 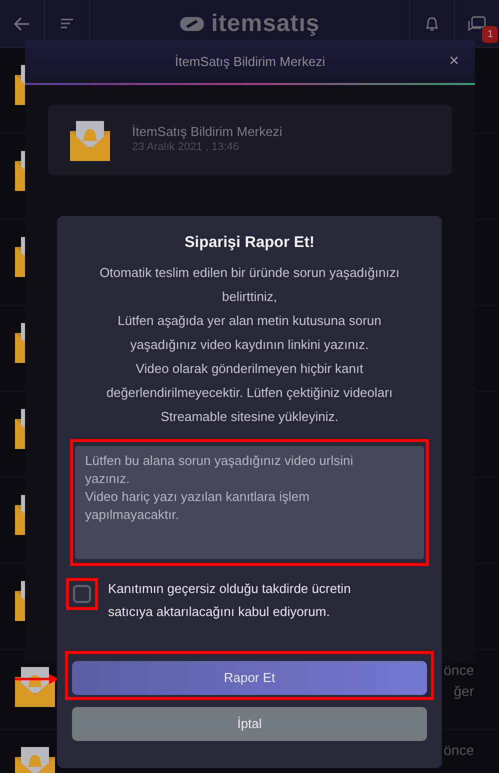 I want to click on notification-title: İtemSatış Bildirim Merkezi, so click(x=207, y=131).